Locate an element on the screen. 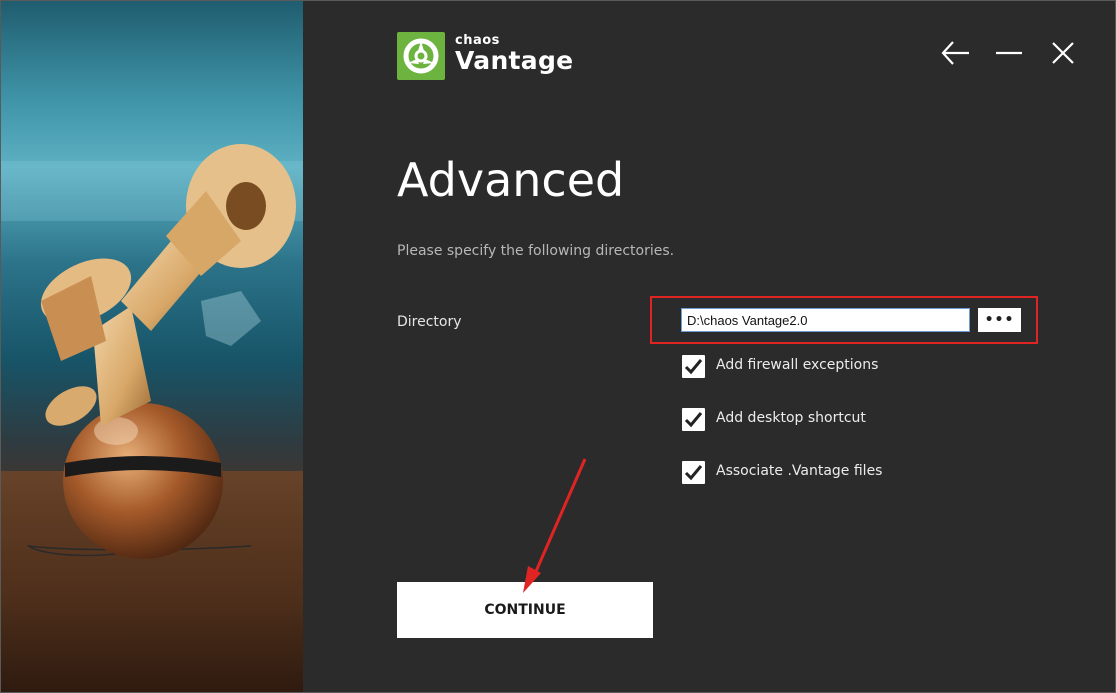  associate-files-checkbox is located at coordinates (693, 472).